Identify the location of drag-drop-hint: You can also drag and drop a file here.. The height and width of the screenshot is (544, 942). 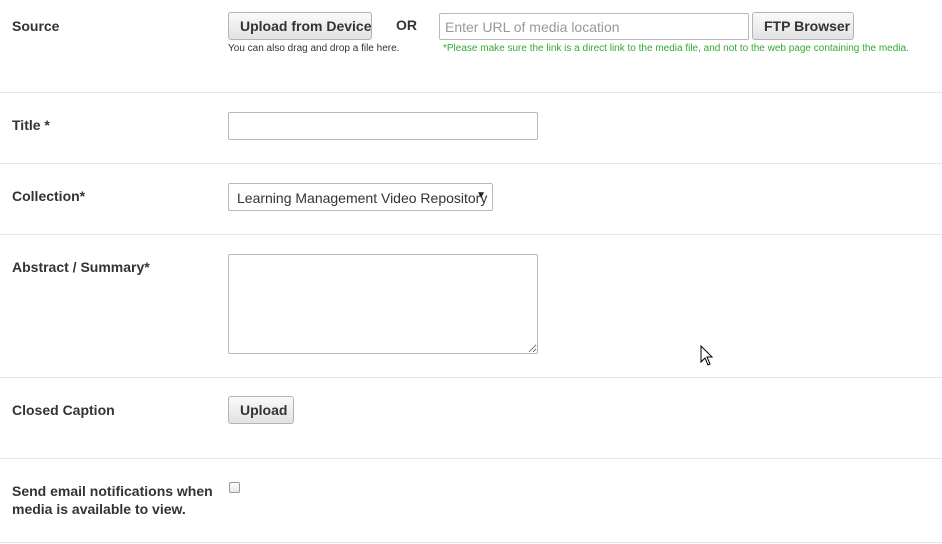
(314, 48).